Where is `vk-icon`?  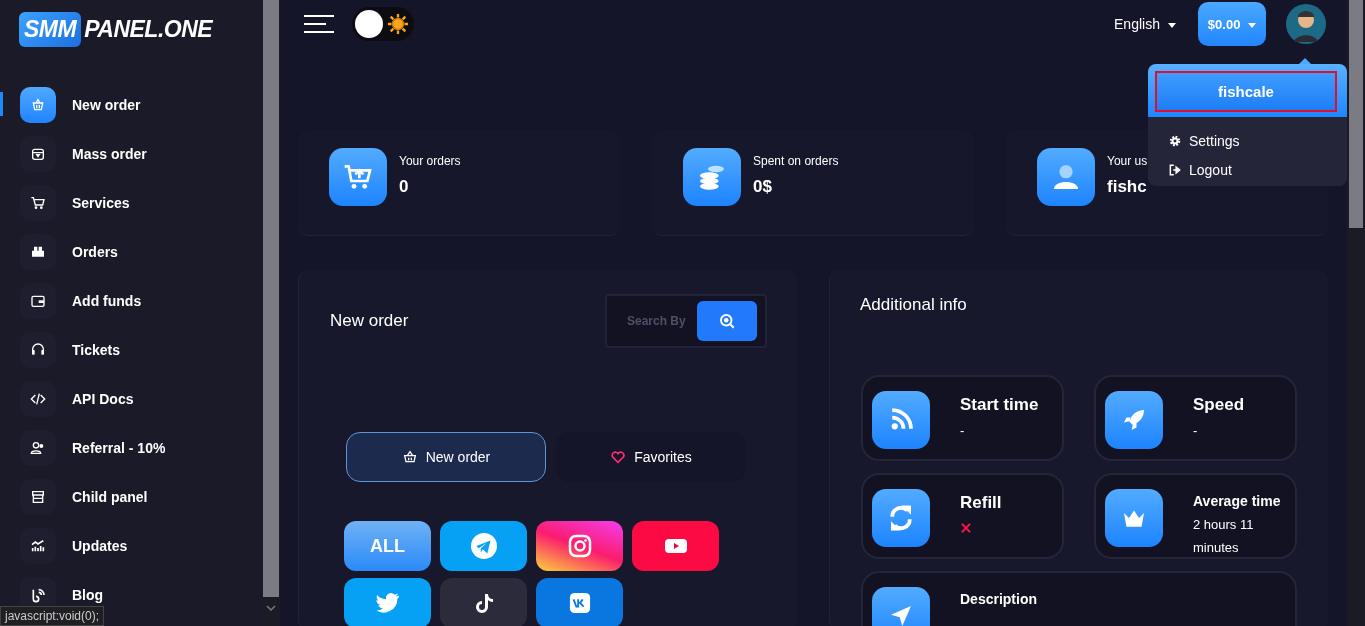
vk-icon is located at coordinates (579, 603).